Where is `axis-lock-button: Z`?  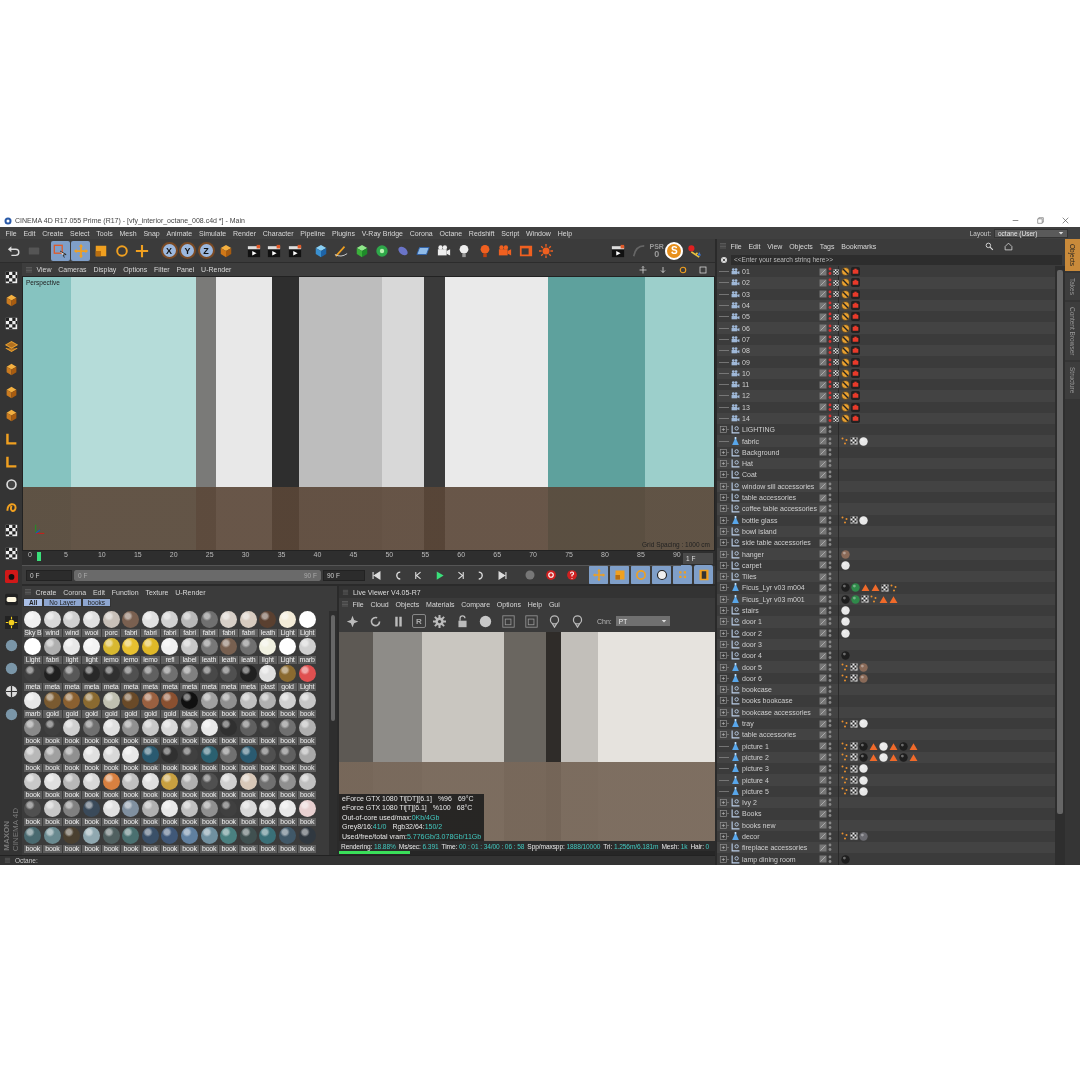
axis-lock-button: Z is located at coordinates (206, 250).